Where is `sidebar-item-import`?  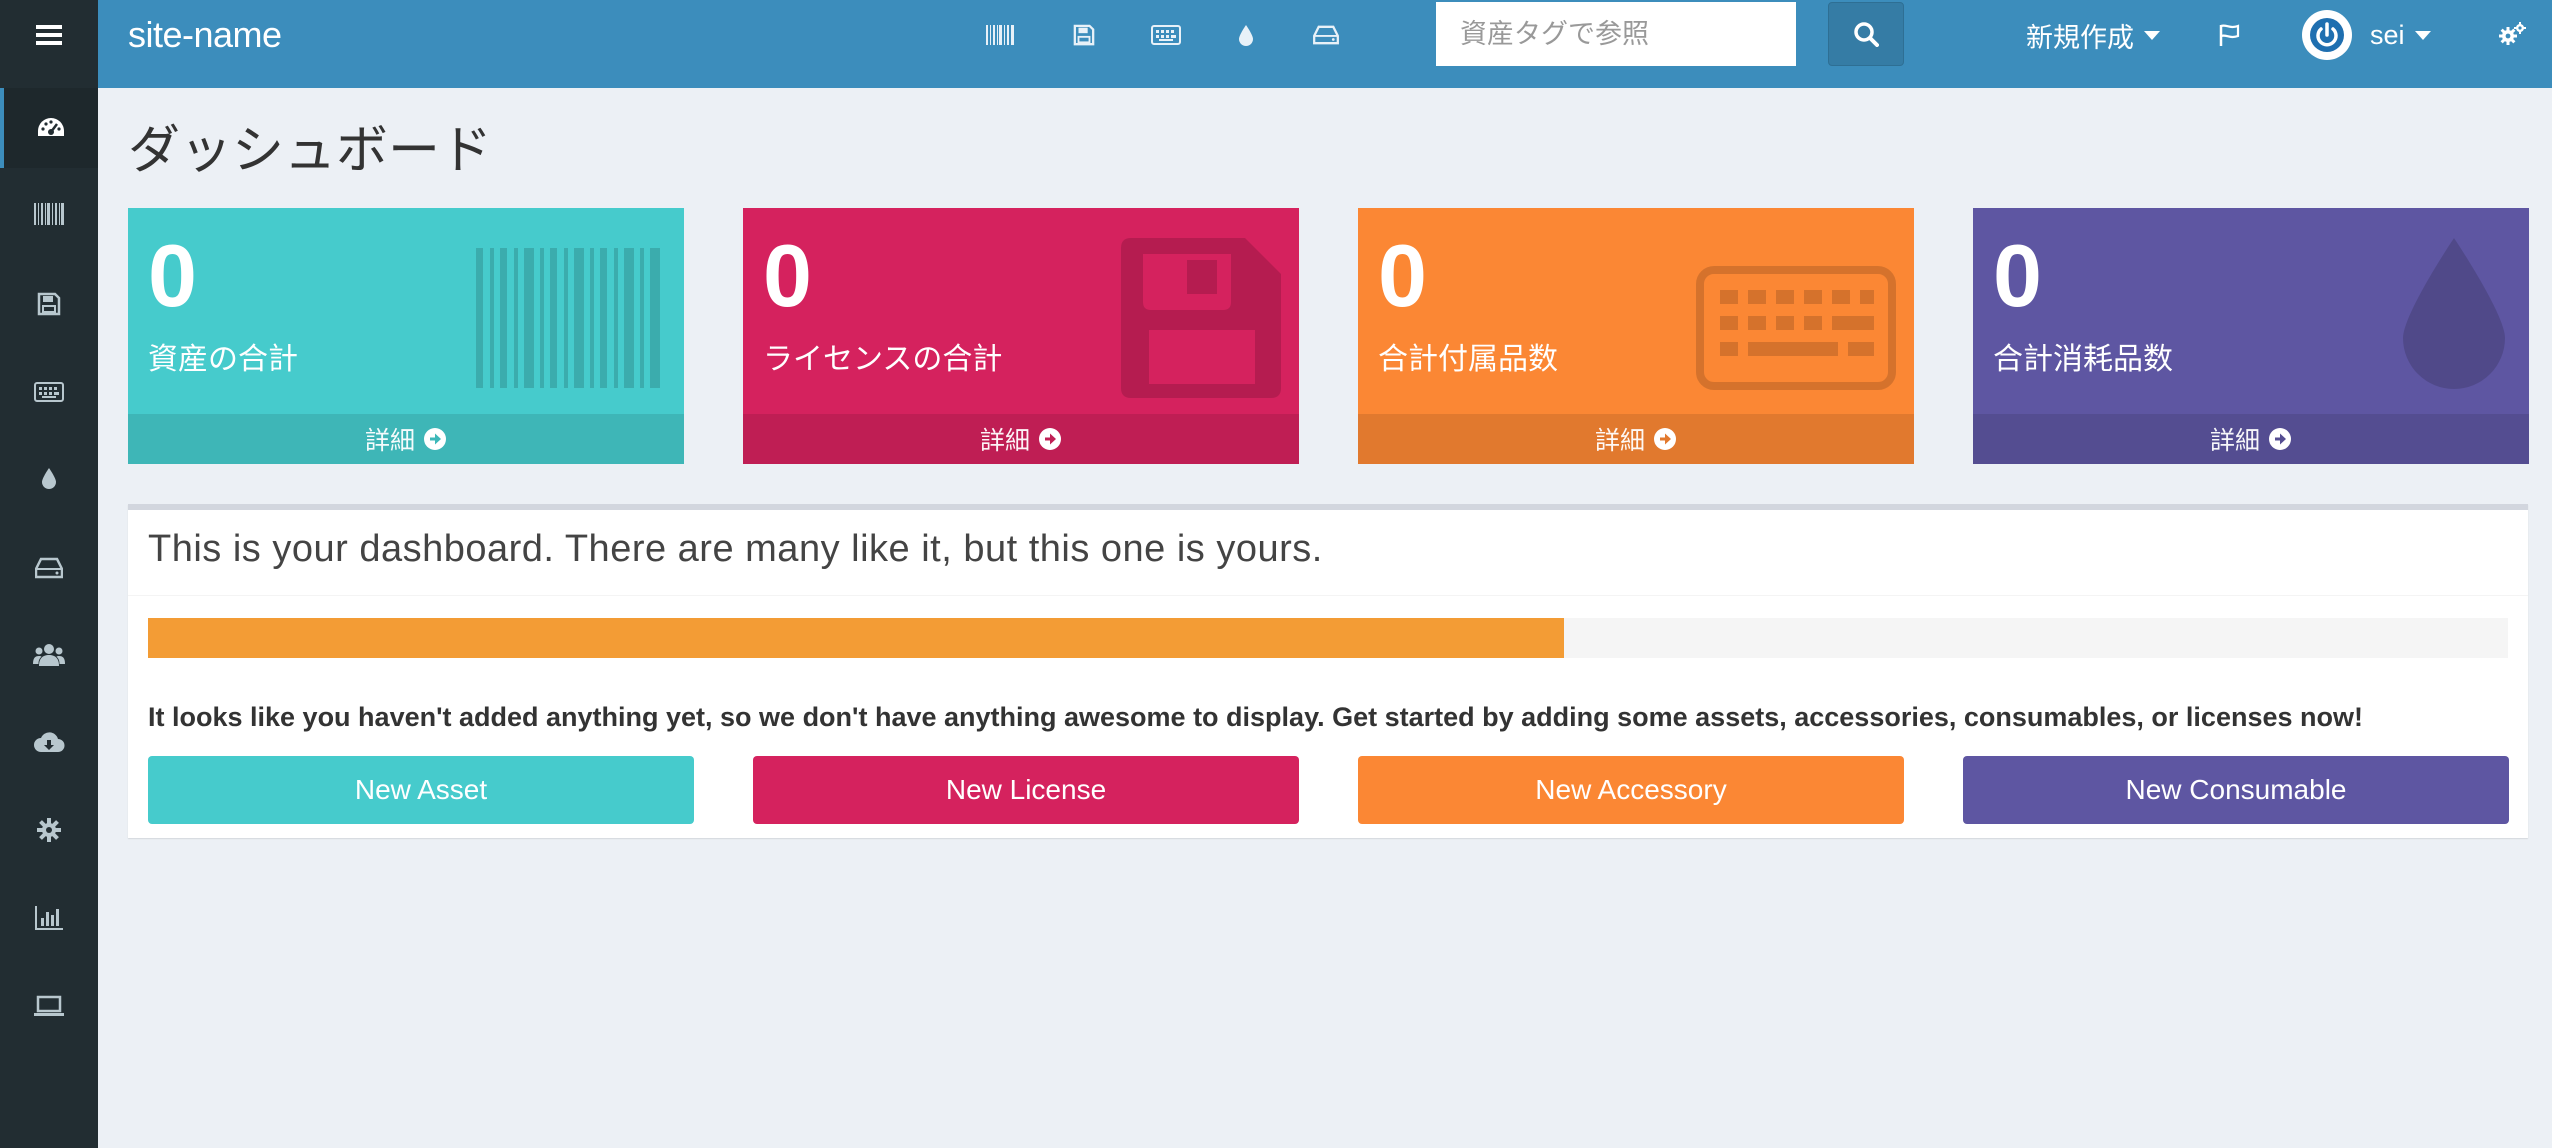
sidebar-item-import is located at coordinates (49, 742).